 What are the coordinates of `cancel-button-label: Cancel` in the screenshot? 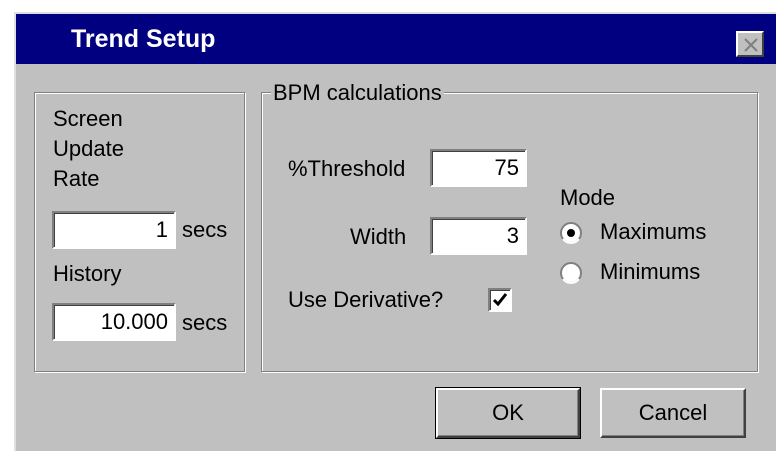 It's located at (673, 412).